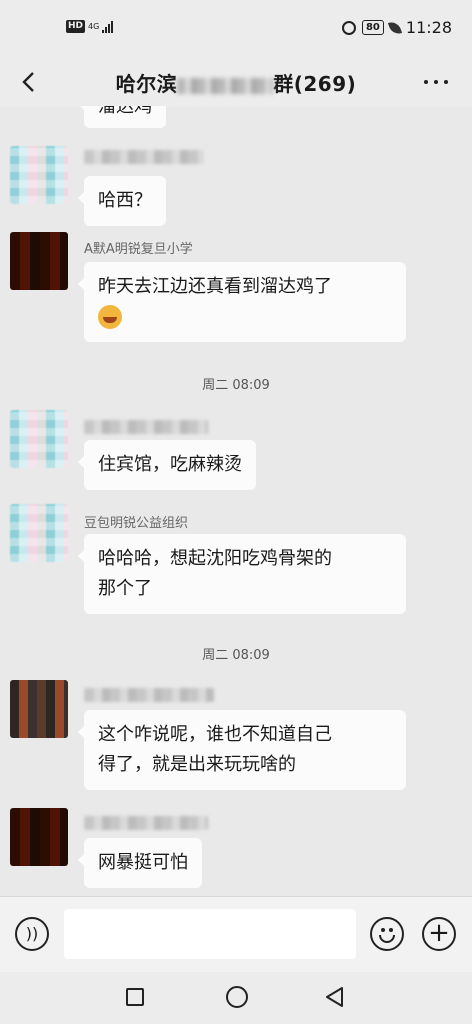  What do you see at coordinates (135, 997) in the screenshot?
I see `nav-recents-icon` at bounding box center [135, 997].